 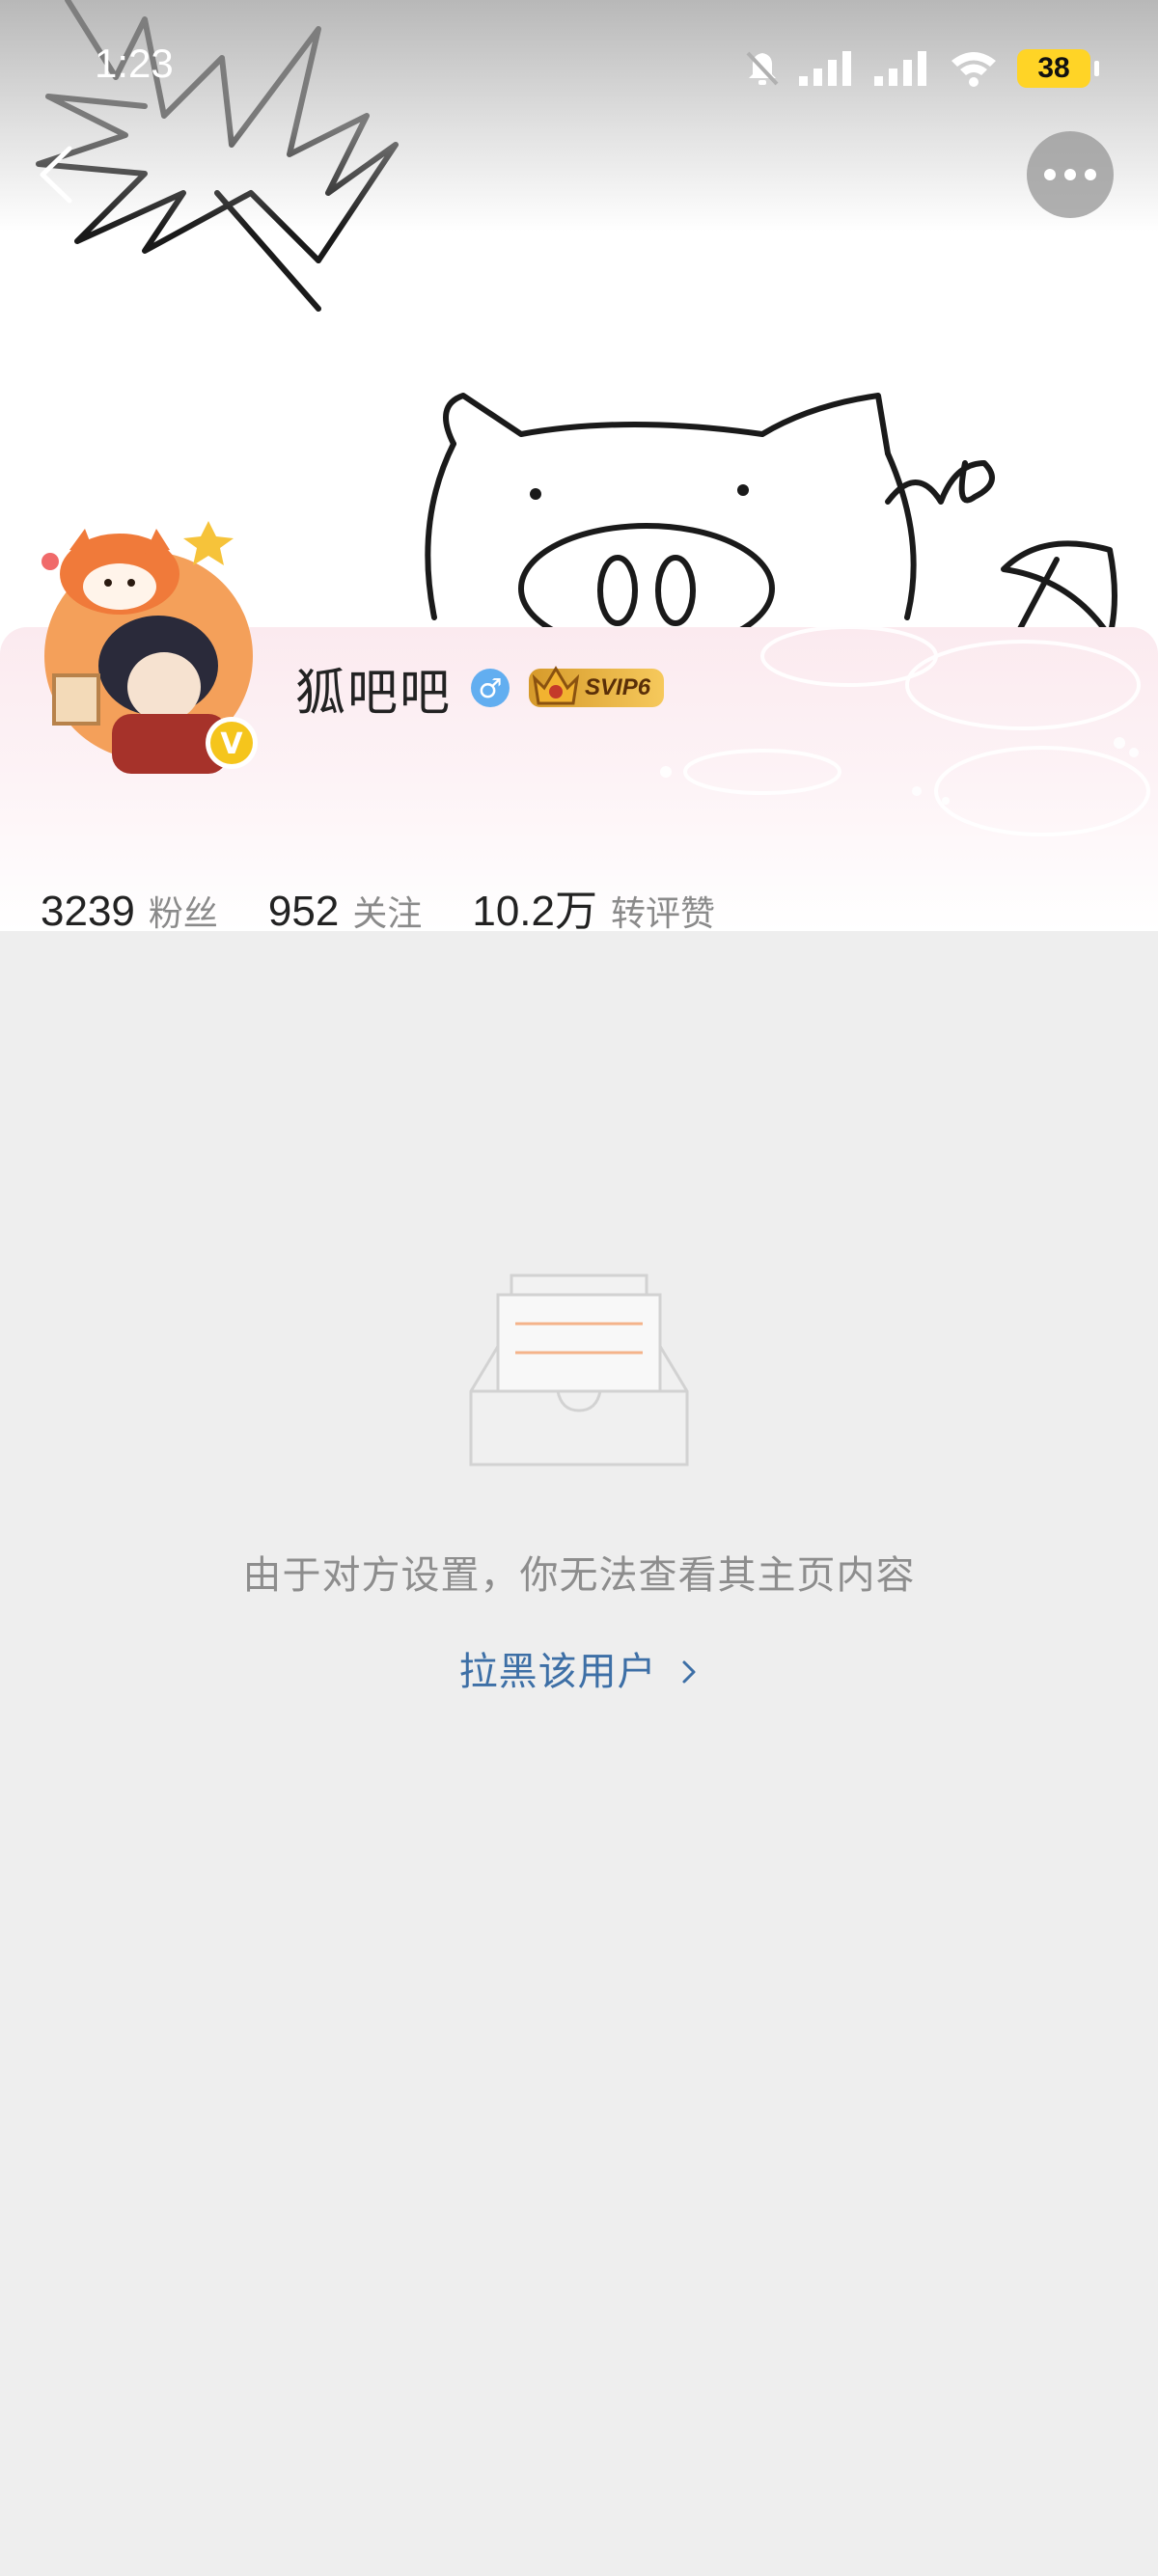 I want to click on block-user-label: 拉黑该用户, so click(x=557, y=1672).